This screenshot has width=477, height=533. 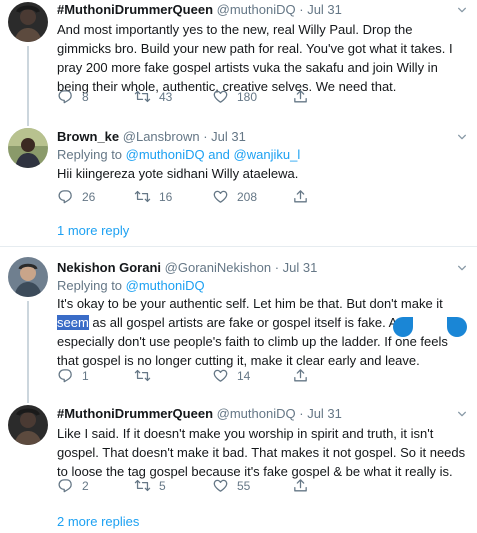 I want to click on selected-text: seem, so click(x=73, y=322).